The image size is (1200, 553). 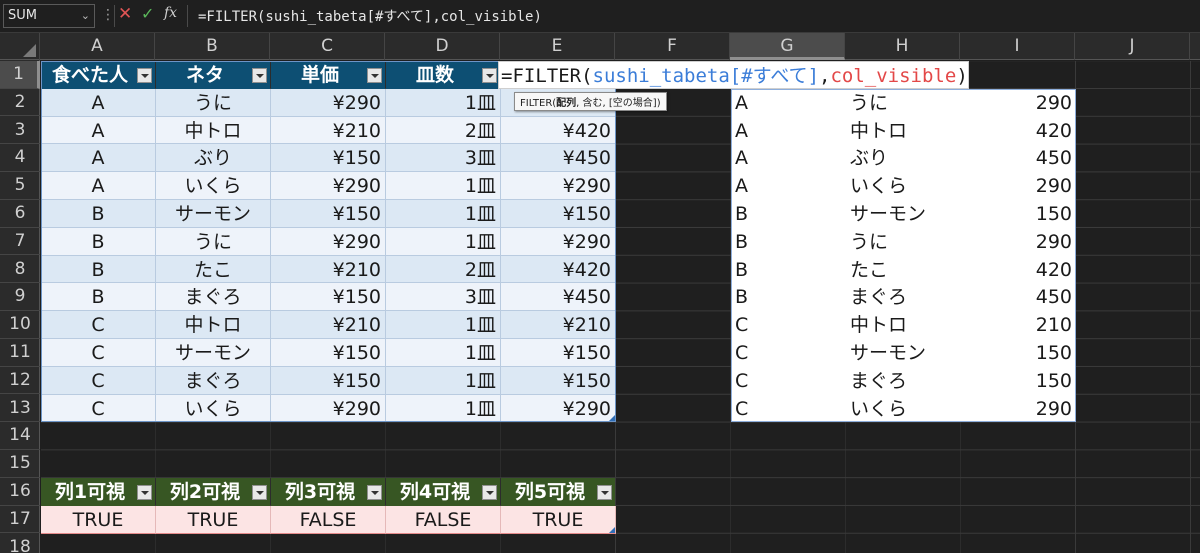 I want to click on visible-value-2: TRUE, so click(x=213, y=519).